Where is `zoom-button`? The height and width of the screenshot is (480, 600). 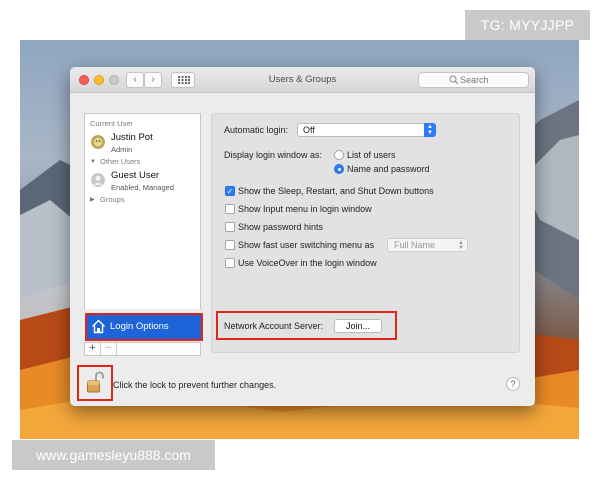 zoom-button is located at coordinates (114, 80).